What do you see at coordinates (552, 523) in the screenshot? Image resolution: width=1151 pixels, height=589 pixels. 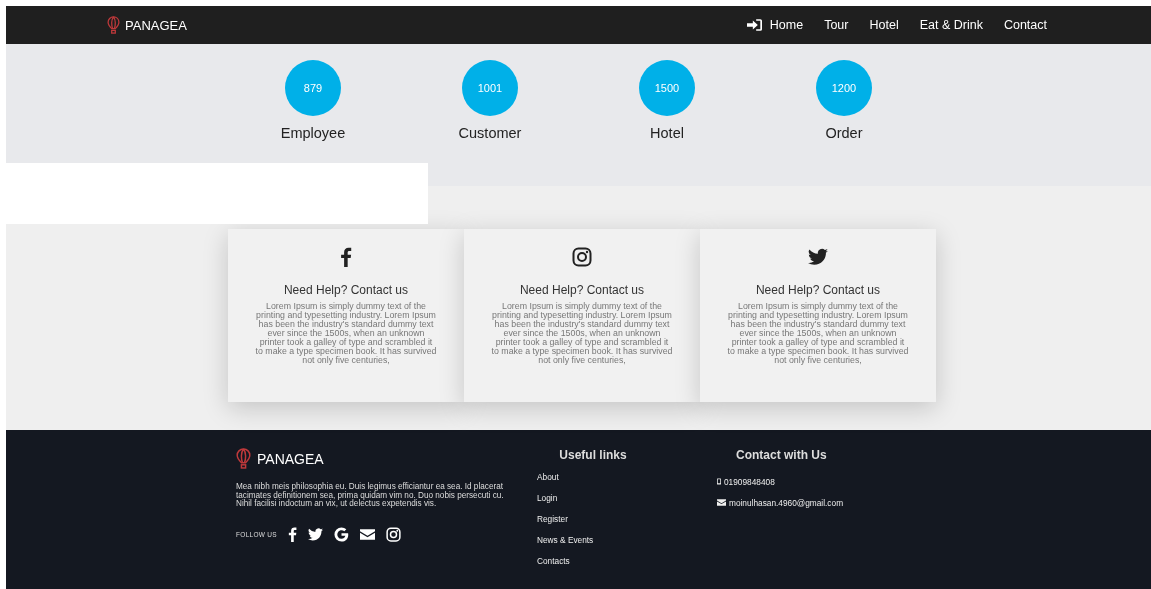 I see `footer-link: Register` at bounding box center [552, 523].